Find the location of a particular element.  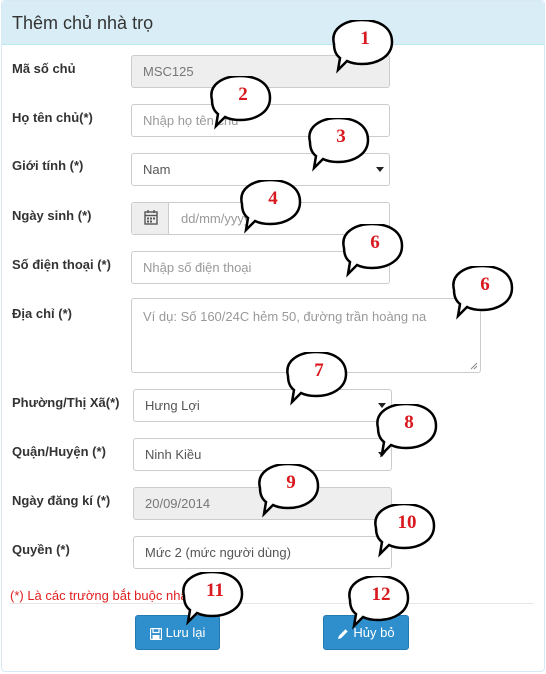

callout-number: 12 is located at coordinates (381, 594).